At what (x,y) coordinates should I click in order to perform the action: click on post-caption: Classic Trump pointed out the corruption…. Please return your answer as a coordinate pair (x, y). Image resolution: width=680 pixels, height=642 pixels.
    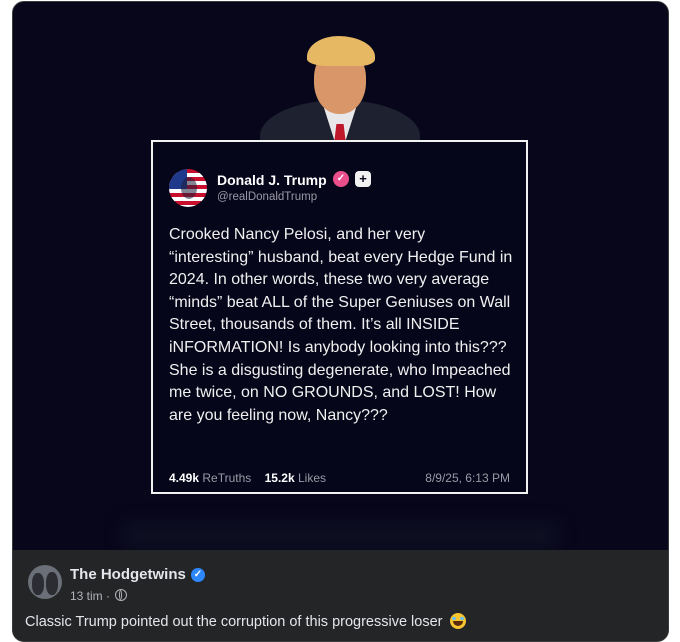
    Looking at the image, I should click on (245, 621).